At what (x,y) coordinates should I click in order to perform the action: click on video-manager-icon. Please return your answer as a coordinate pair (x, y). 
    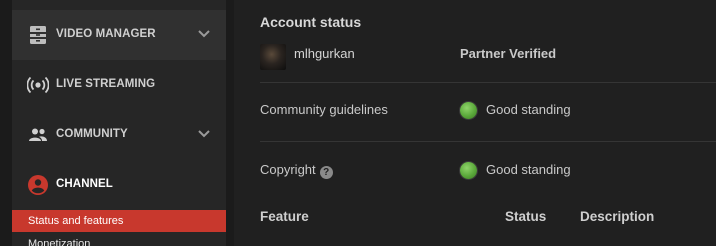
    Looking at the image, I should click on (38, 35).